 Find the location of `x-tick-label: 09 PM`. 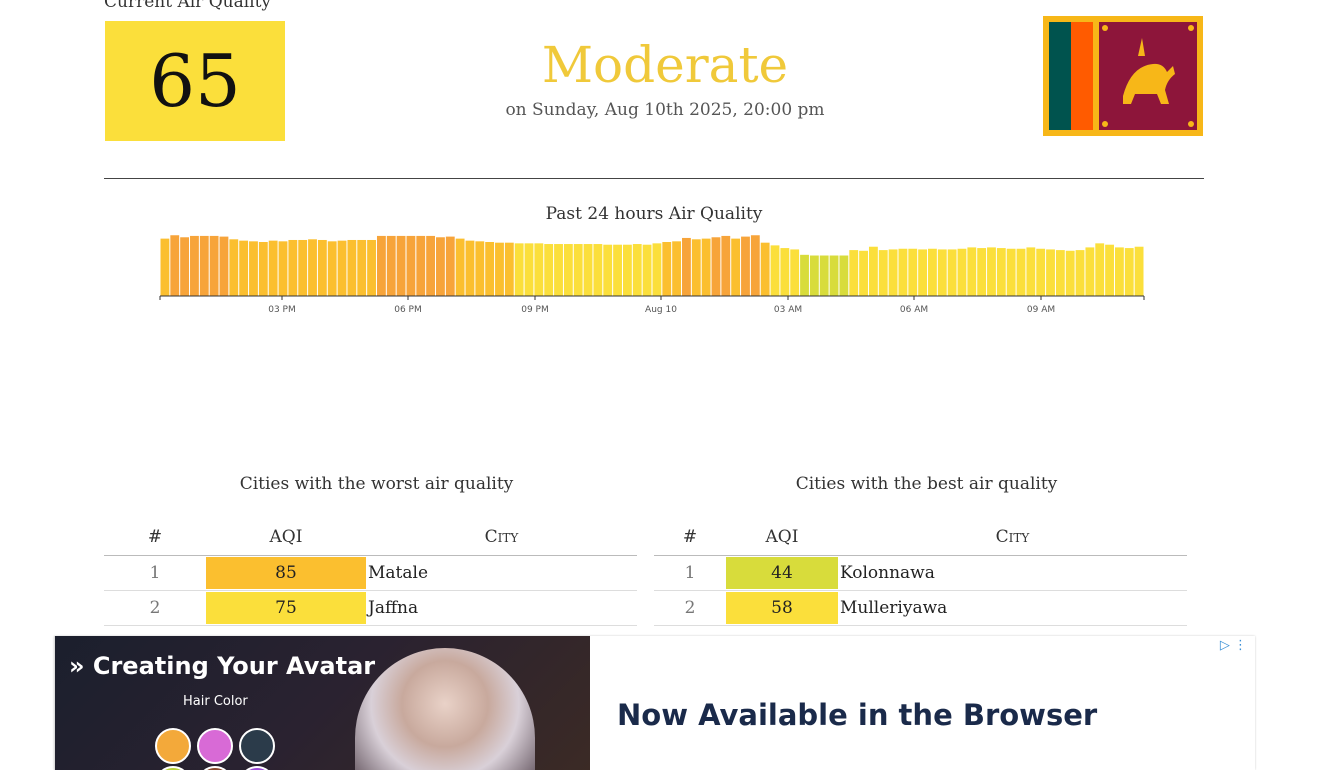

x-tick-label: 09 PM is located at coordinates (535, 310).